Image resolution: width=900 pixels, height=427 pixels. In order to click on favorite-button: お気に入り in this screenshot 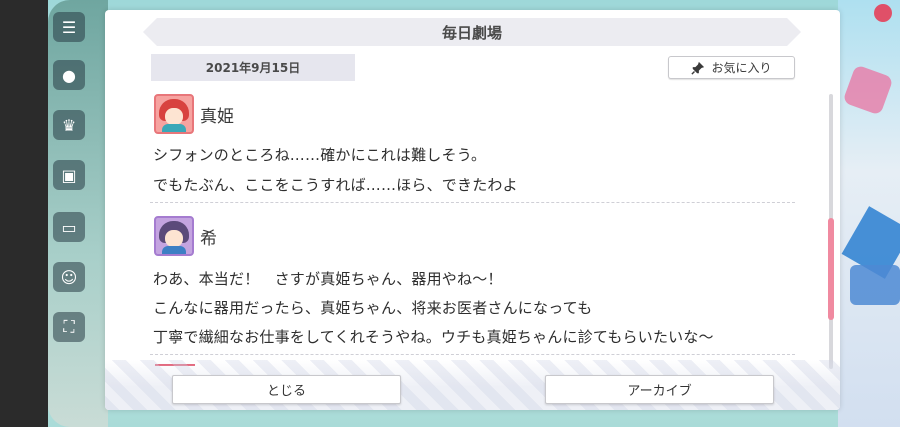, I will do `click(731, 67)`.